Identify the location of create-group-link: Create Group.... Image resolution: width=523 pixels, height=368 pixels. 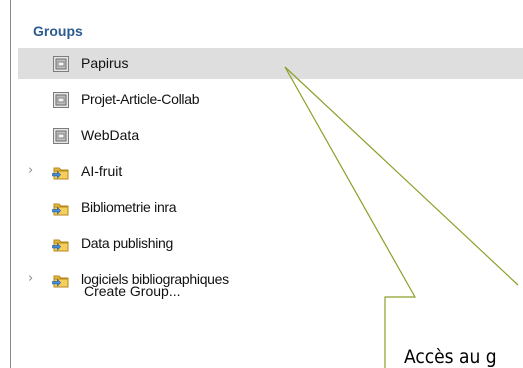
(132, 291).